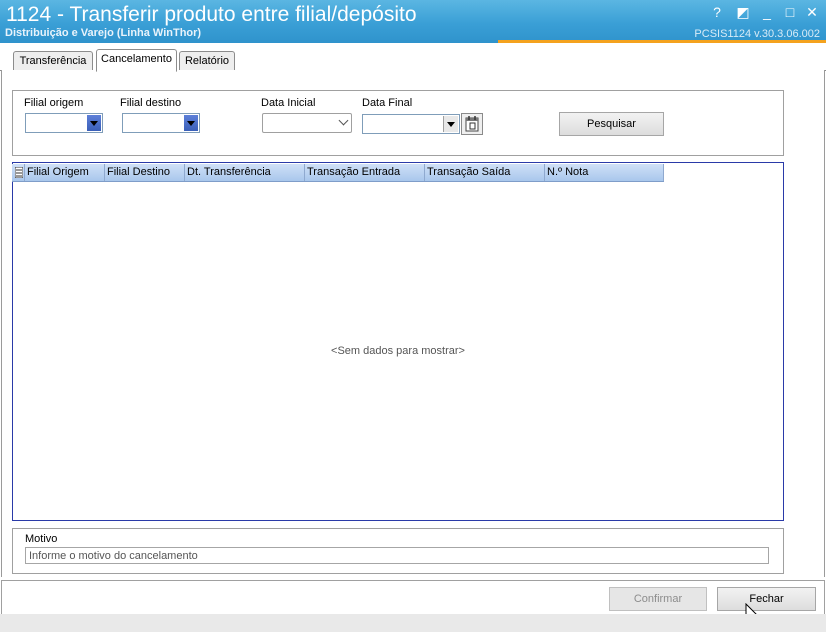 This screenshot has height=632, width=826. What do you see at coordinates (485, 172) in the screenshot?
I see `column-transacao-saida: Transação Saída` at bounding box center [485, 172].